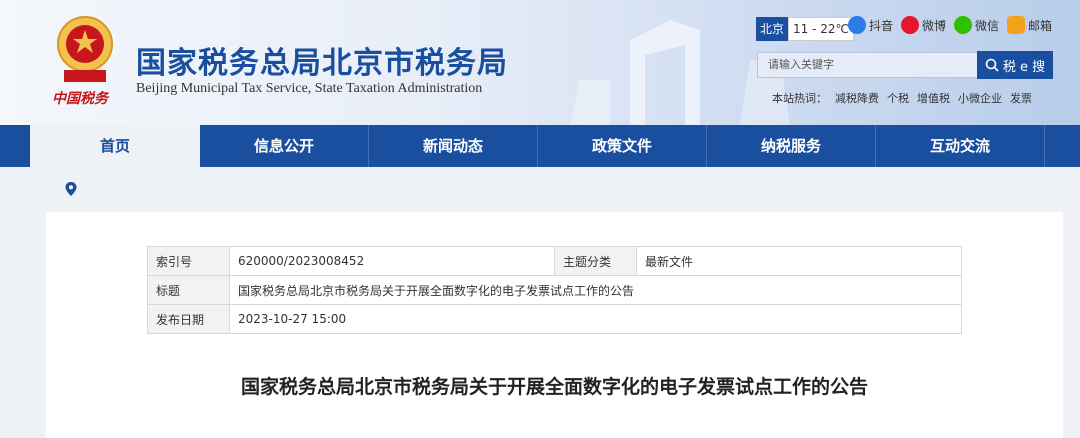 This screenshot has width=1080, height=438. I want to click on social-link-douyin: 抖音, so click(870, 25).